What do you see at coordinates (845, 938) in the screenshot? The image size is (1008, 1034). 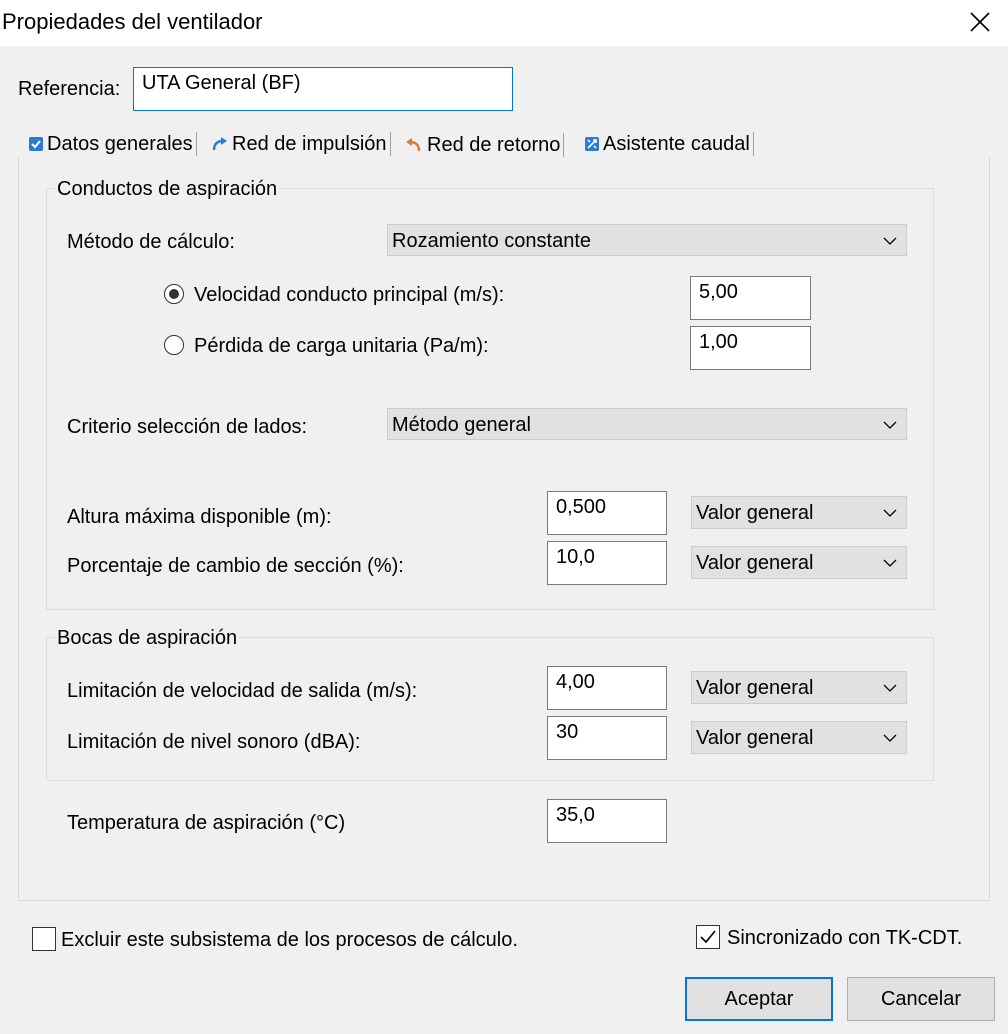 I see `sincronizado-label: Sincronizado con TK-CDT.` at bounding box center [845, 938].